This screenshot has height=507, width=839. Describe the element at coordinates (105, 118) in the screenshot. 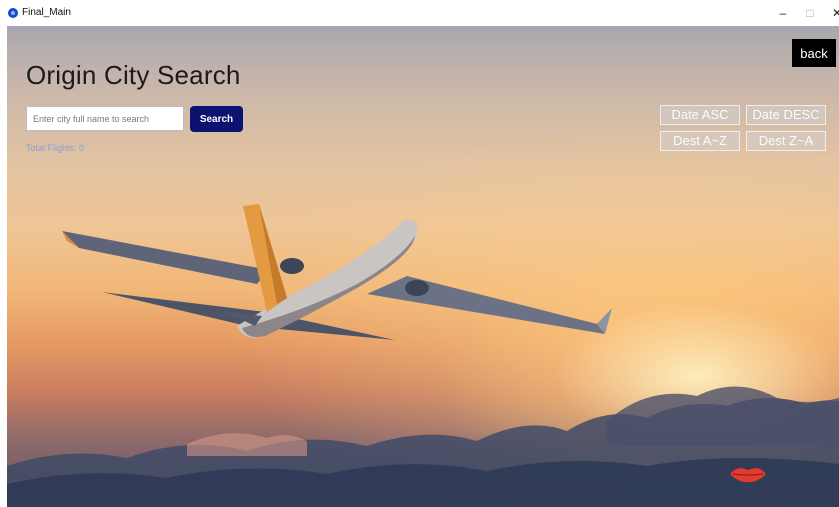

I see `city-search-input` at that location.